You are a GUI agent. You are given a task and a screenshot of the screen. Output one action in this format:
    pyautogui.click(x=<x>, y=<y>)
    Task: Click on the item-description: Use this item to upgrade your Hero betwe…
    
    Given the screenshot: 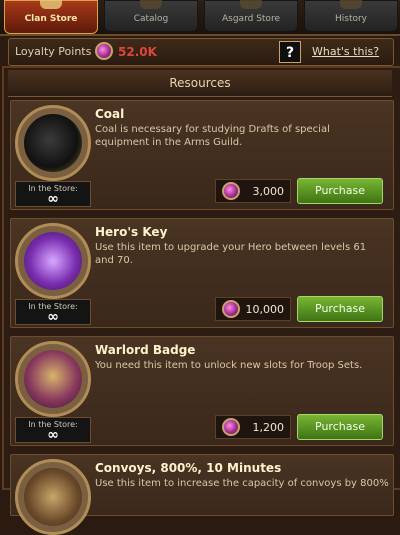 What is the action you would take?
    pyautogui.click(x=231, y=254)
    